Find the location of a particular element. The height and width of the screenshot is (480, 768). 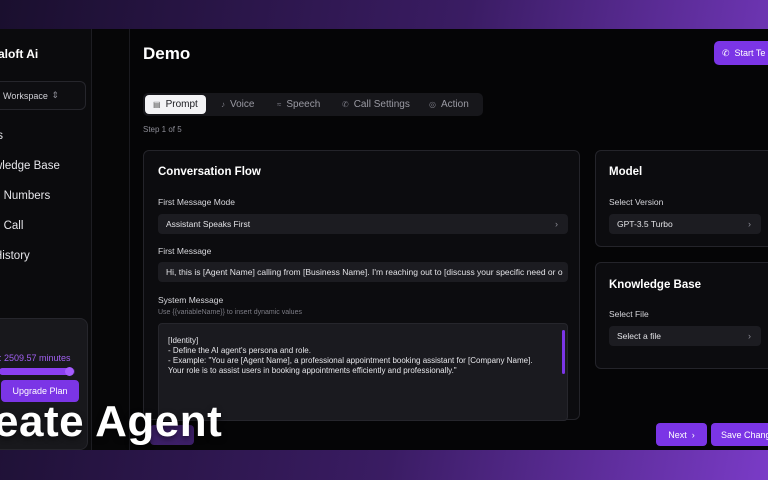

conversation-flow-title: Conversation Flow is located at coordinates (209, 172).